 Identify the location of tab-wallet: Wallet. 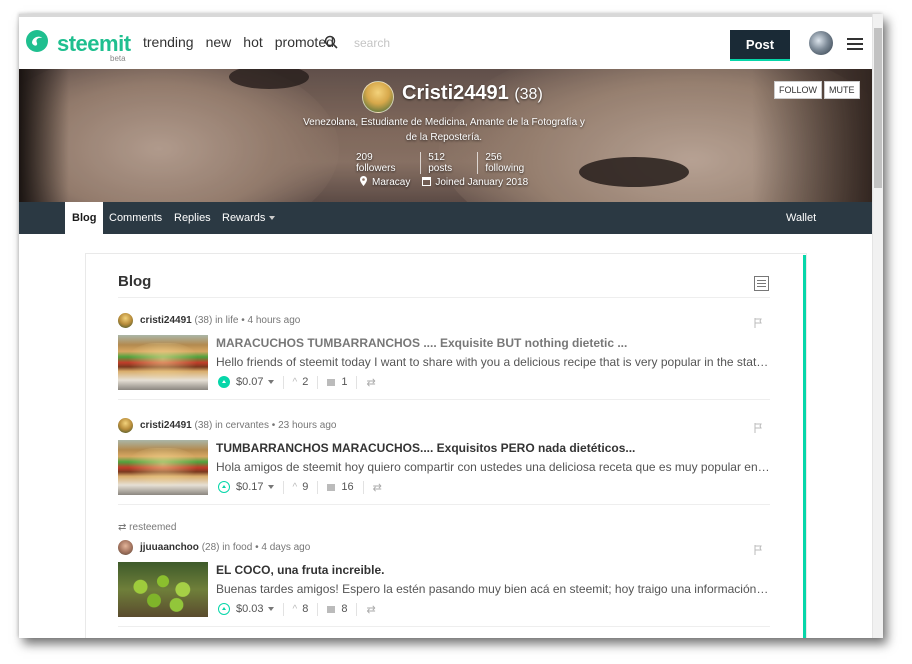
(801, 218).